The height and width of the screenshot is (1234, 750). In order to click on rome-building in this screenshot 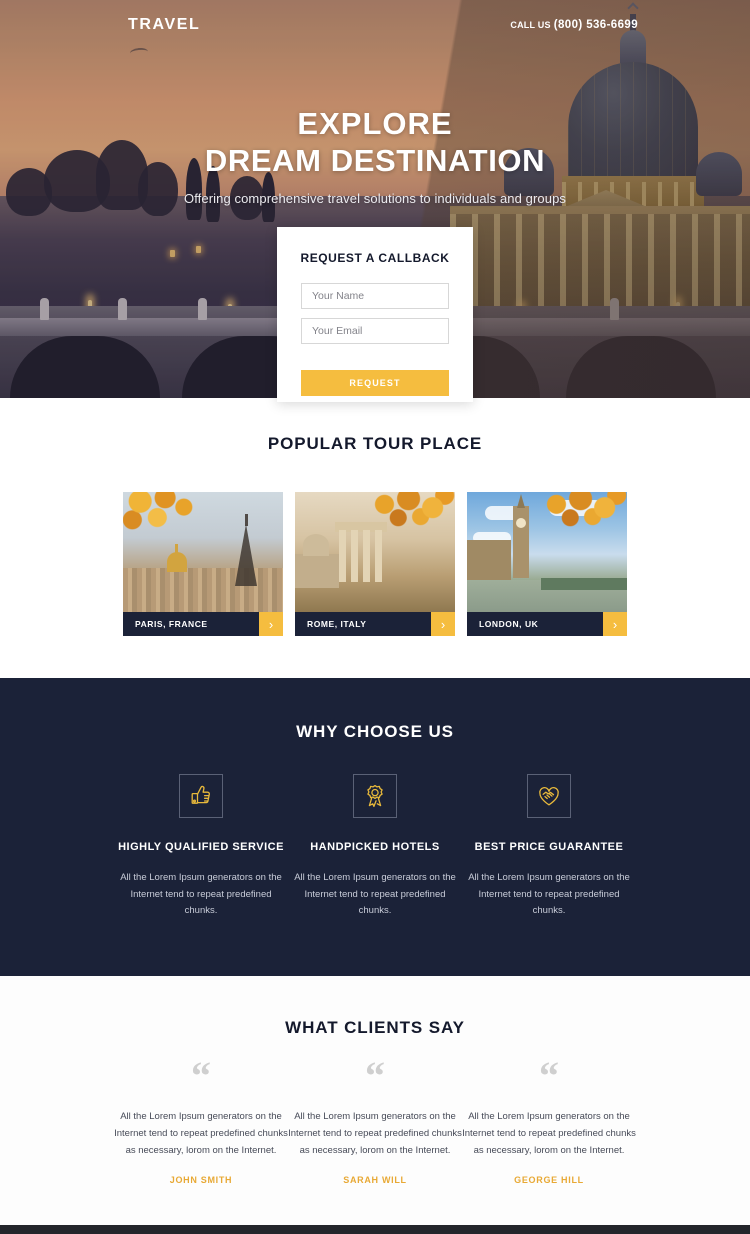, I will do `click(317, 571)`.